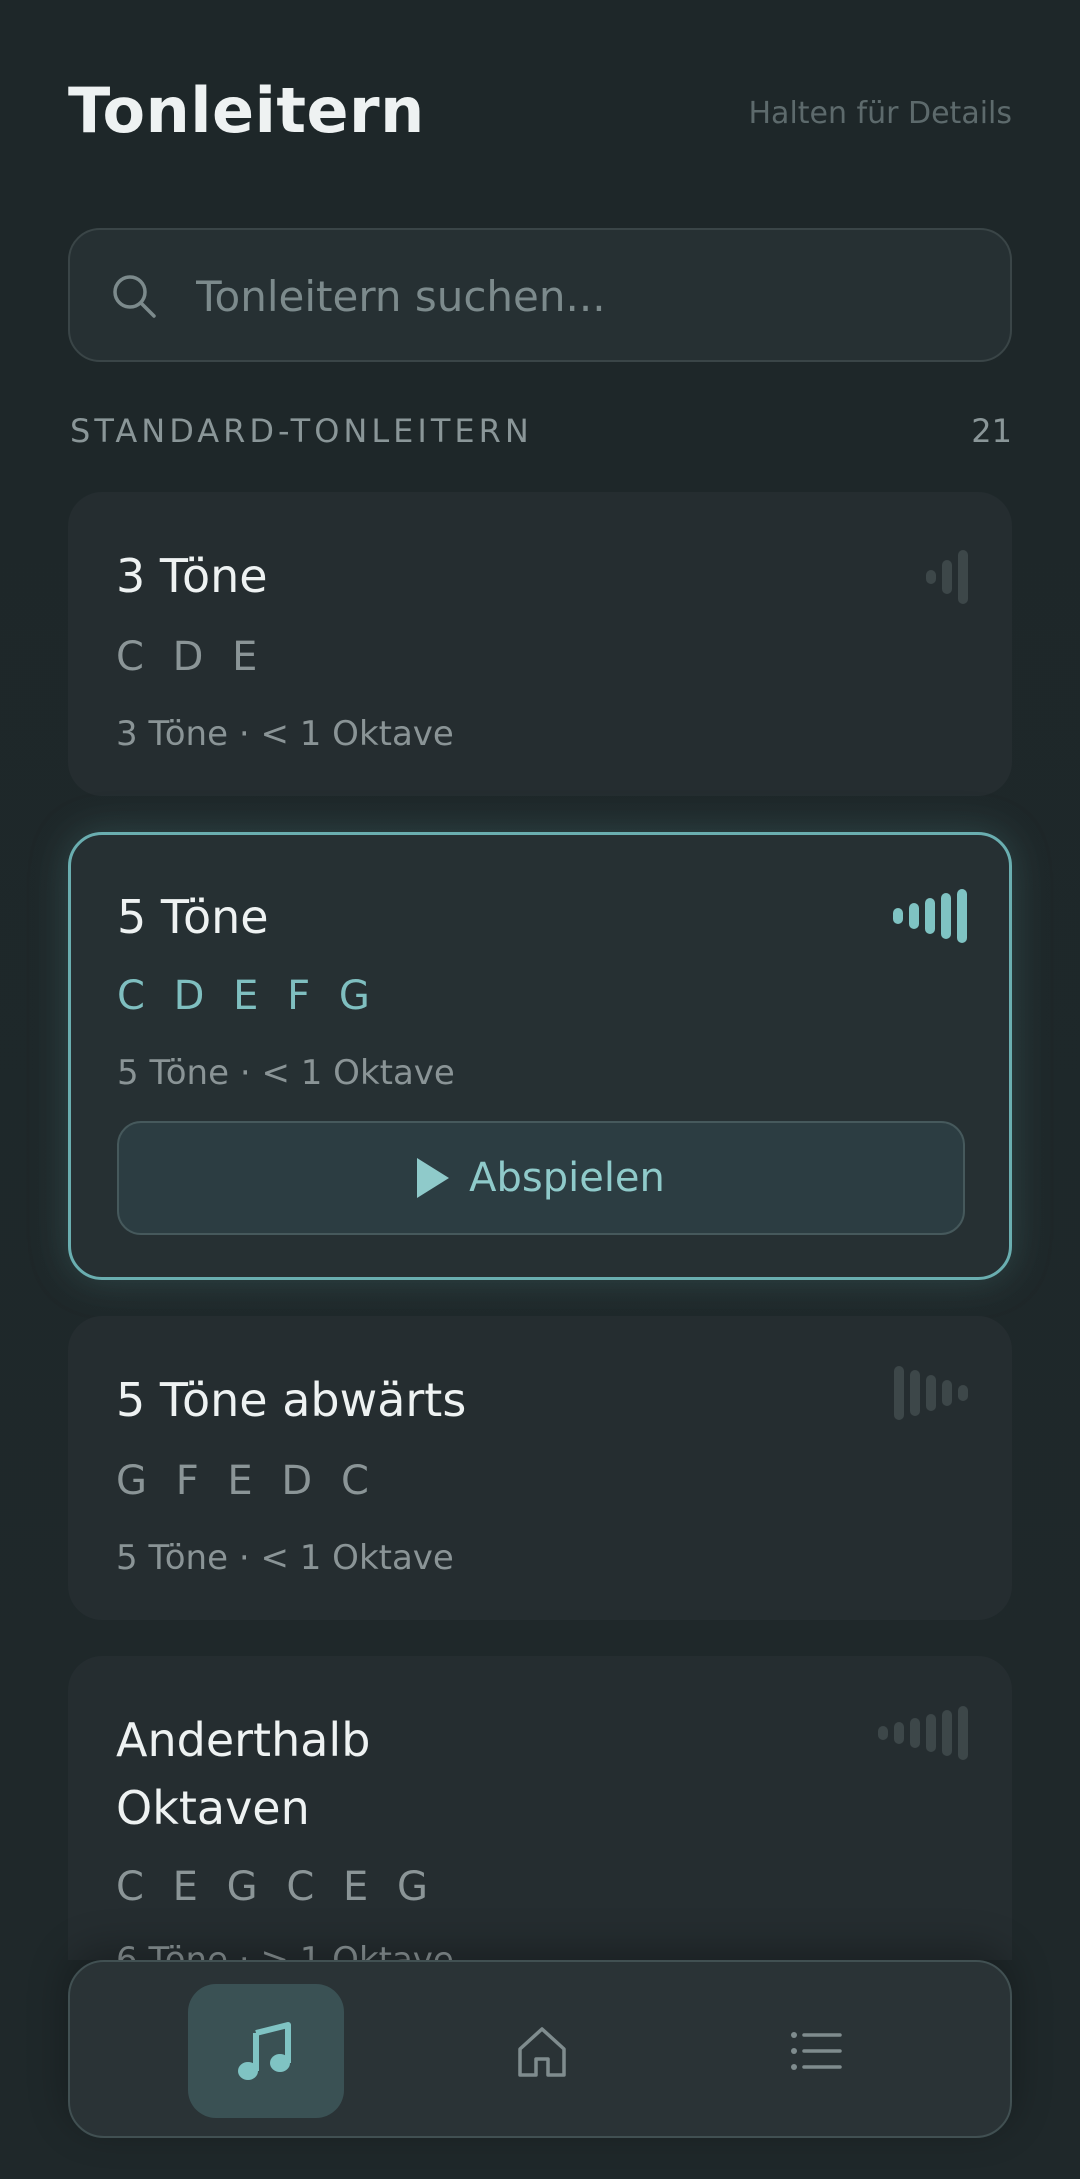 Image resolution: width=1080 pixels, height=2179 pixels. Describe the element at coordinates (567, 1178) in the screenshot. I see `play-label: Abspielen` at that location.